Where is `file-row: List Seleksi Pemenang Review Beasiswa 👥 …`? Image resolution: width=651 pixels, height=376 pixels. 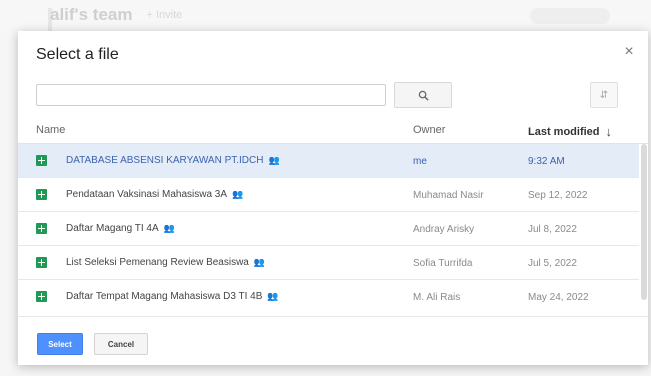
file-row: List Seleksi Pemenang Review Beasiswa 👥 … is located at coordinates (328, 263).